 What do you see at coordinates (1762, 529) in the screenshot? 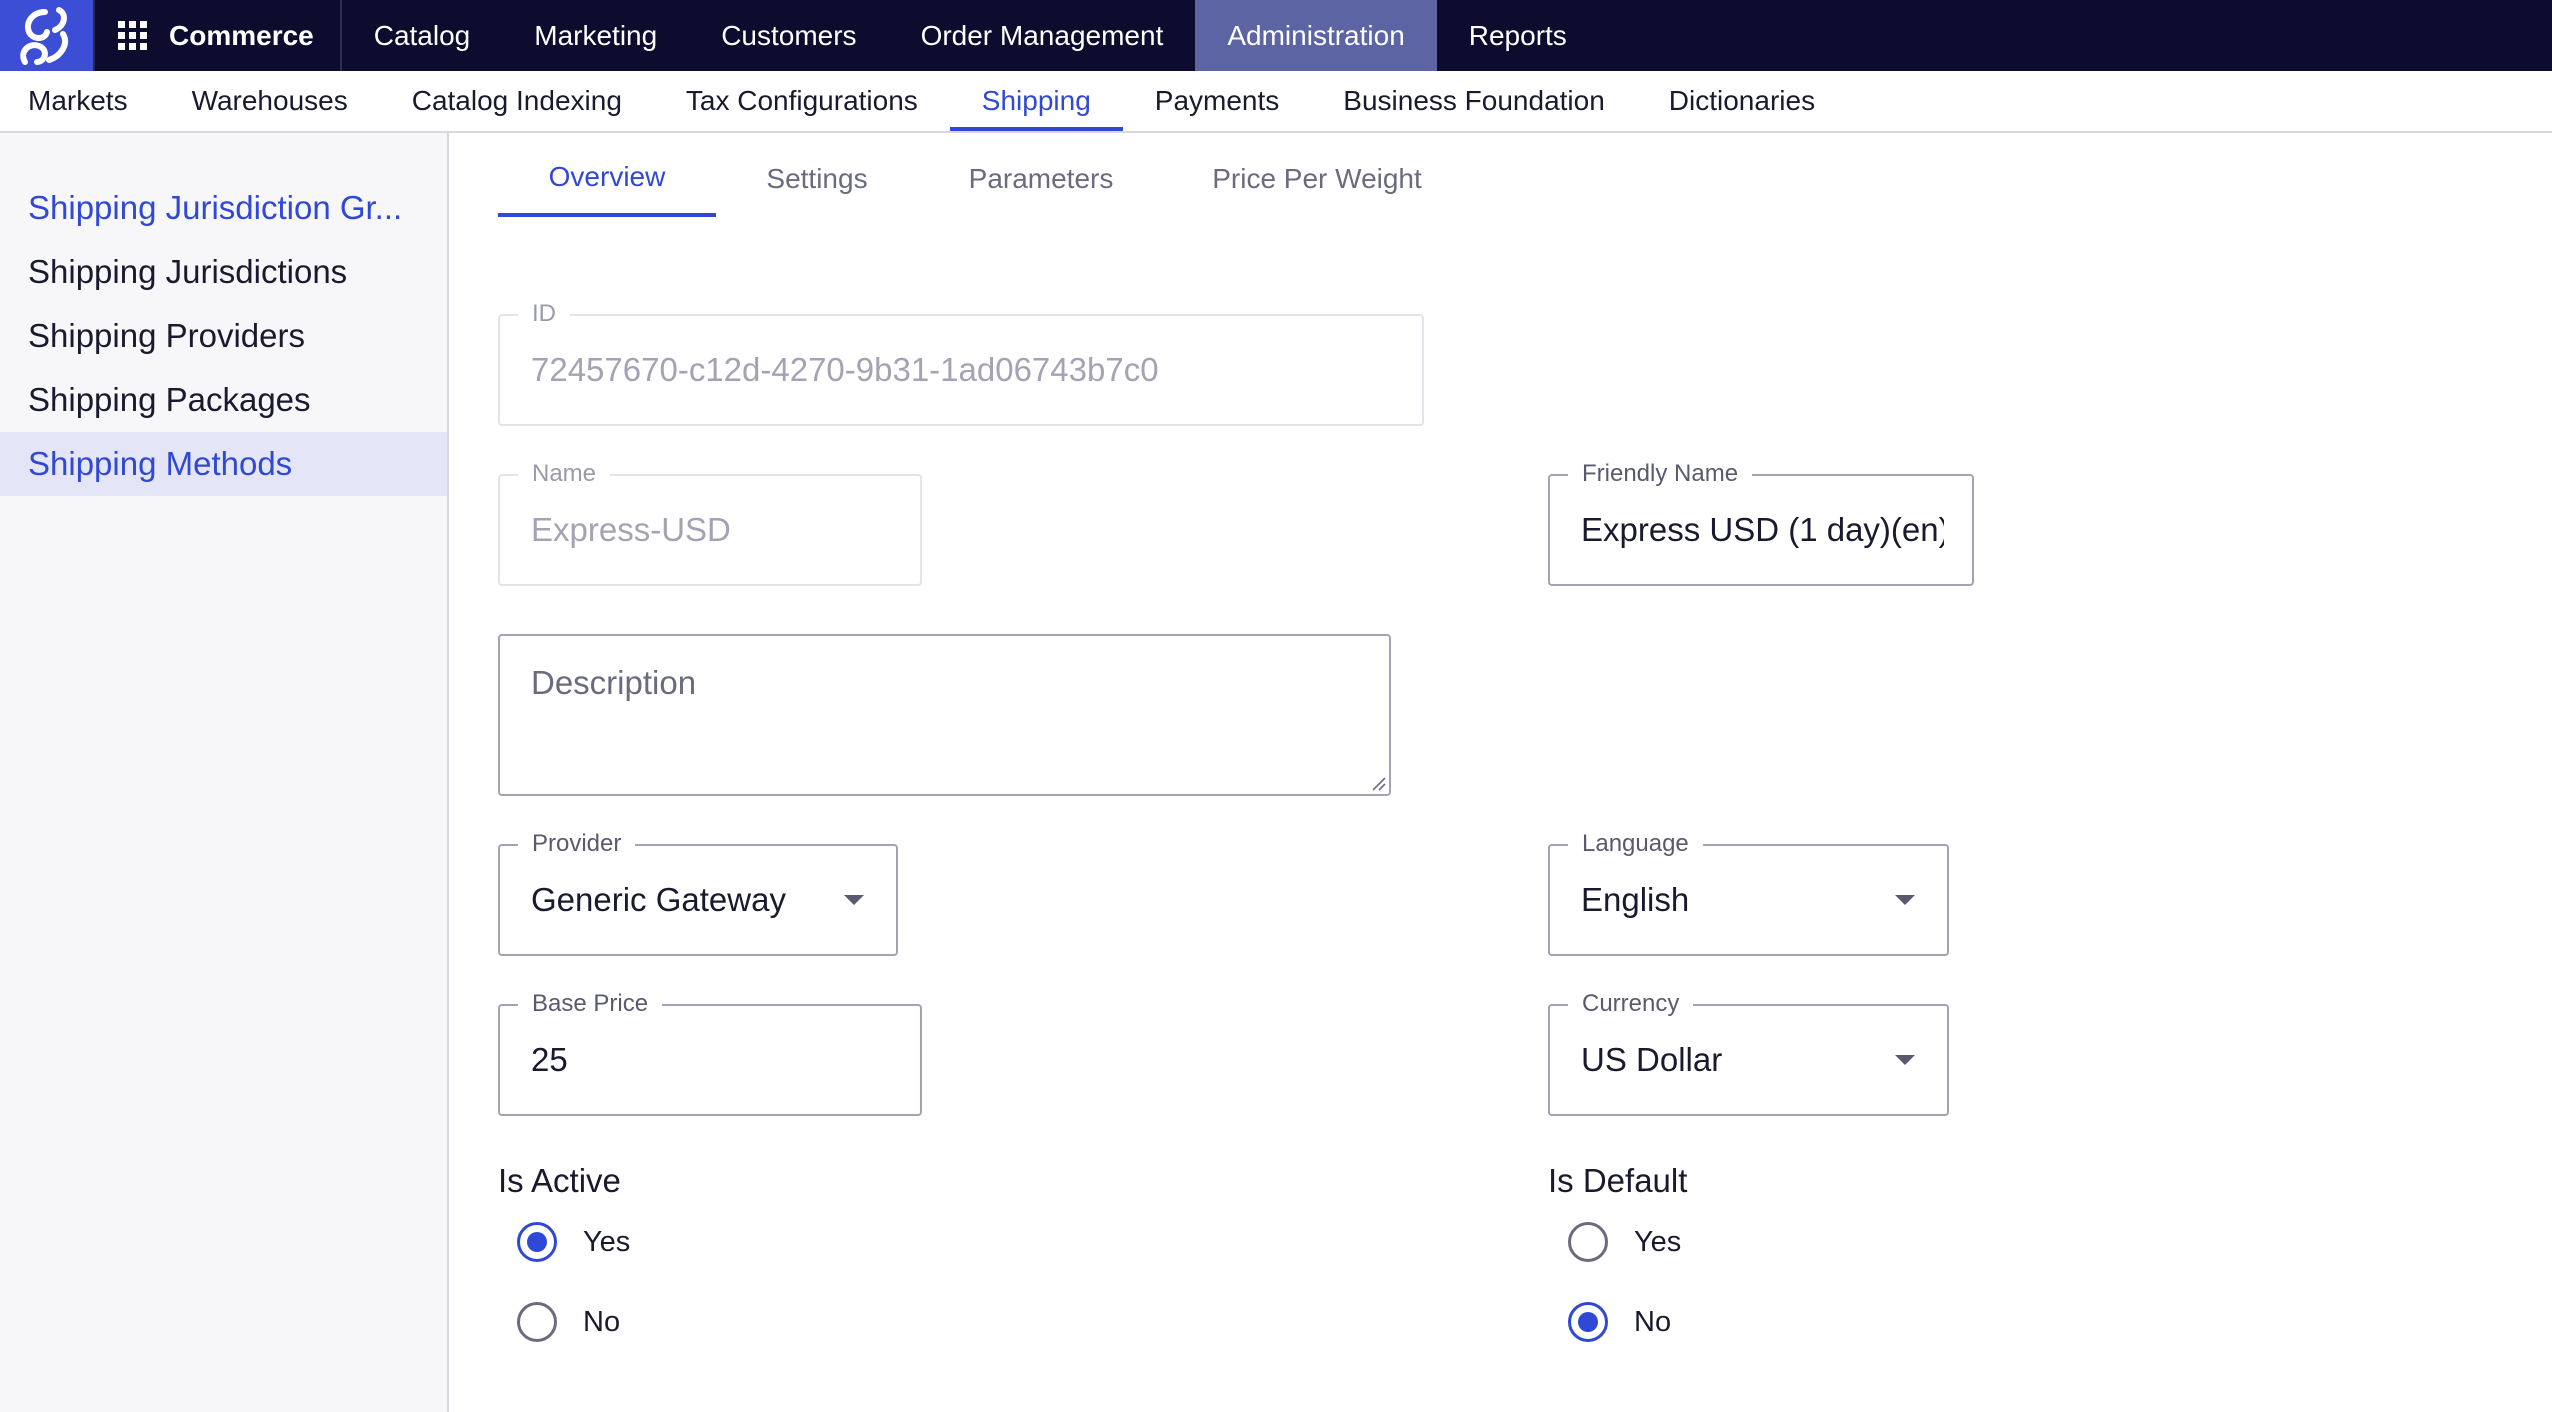
I see `friendly-name-value: Express USD (1 day)(en)` at bounding box center [1762, 529].